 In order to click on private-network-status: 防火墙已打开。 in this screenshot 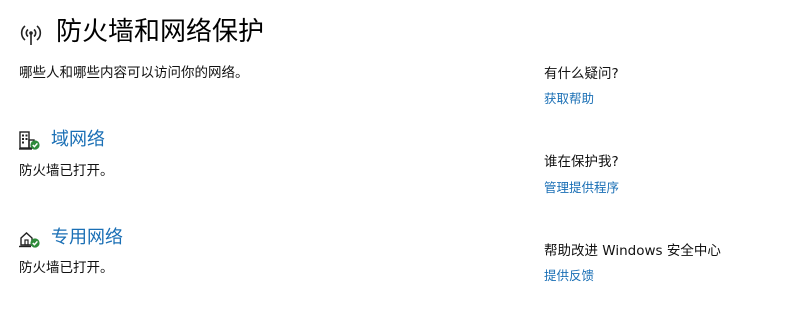, I will do `click(66, 268)`.